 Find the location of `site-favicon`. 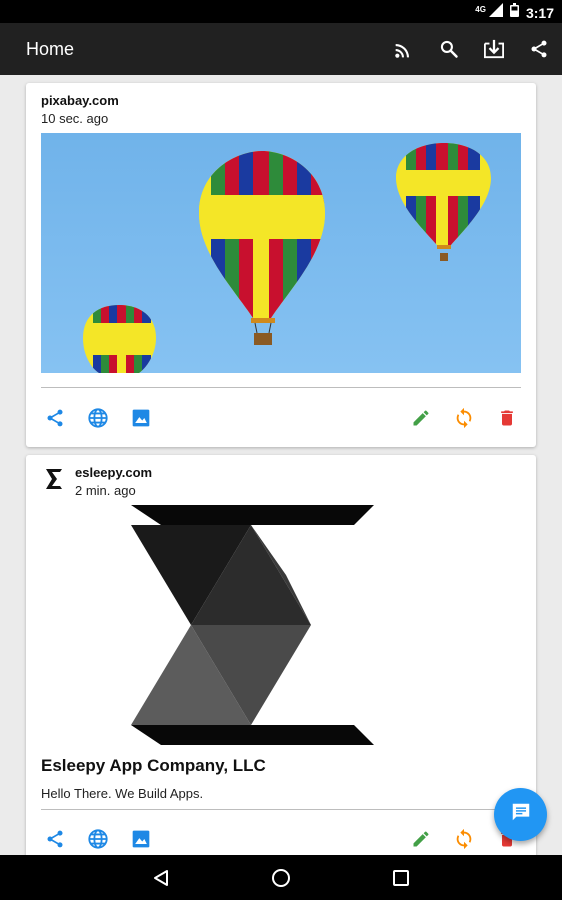

site-favicon is located at coordinates (54, 479).